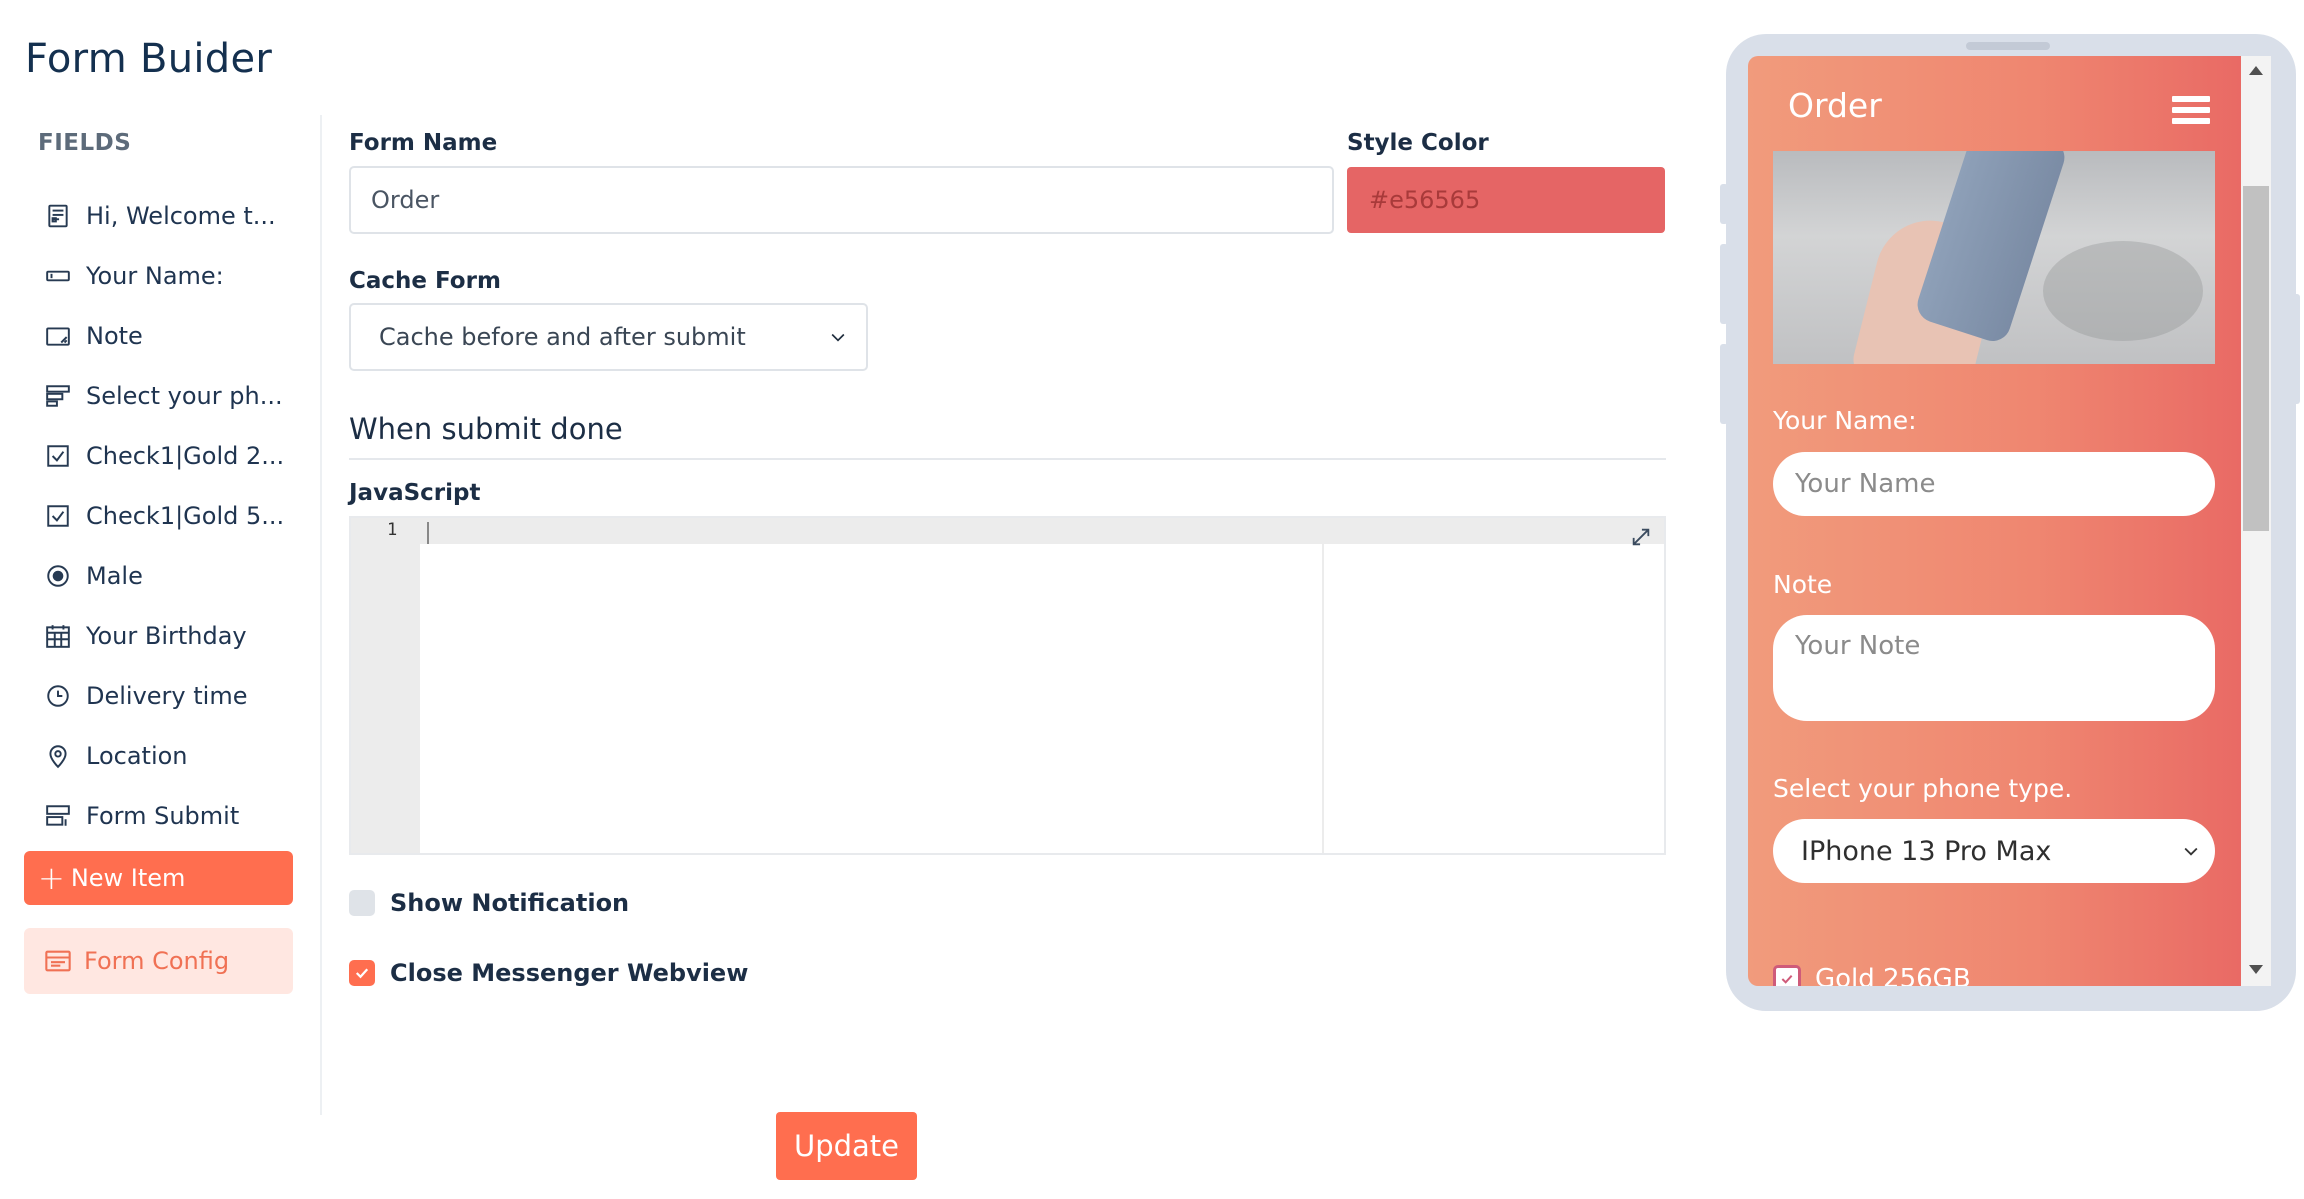  I want to click on field-item-label: Location, so click(137, 756).